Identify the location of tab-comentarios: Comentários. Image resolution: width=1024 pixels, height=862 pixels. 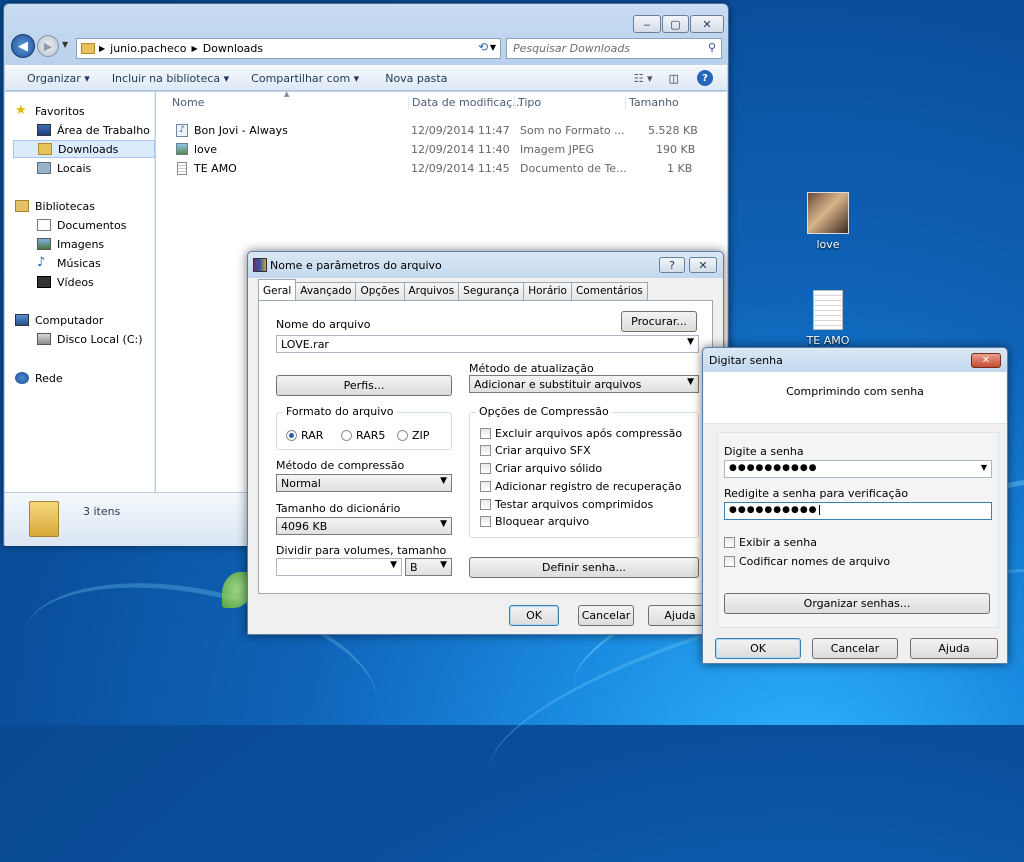
(609, 291).